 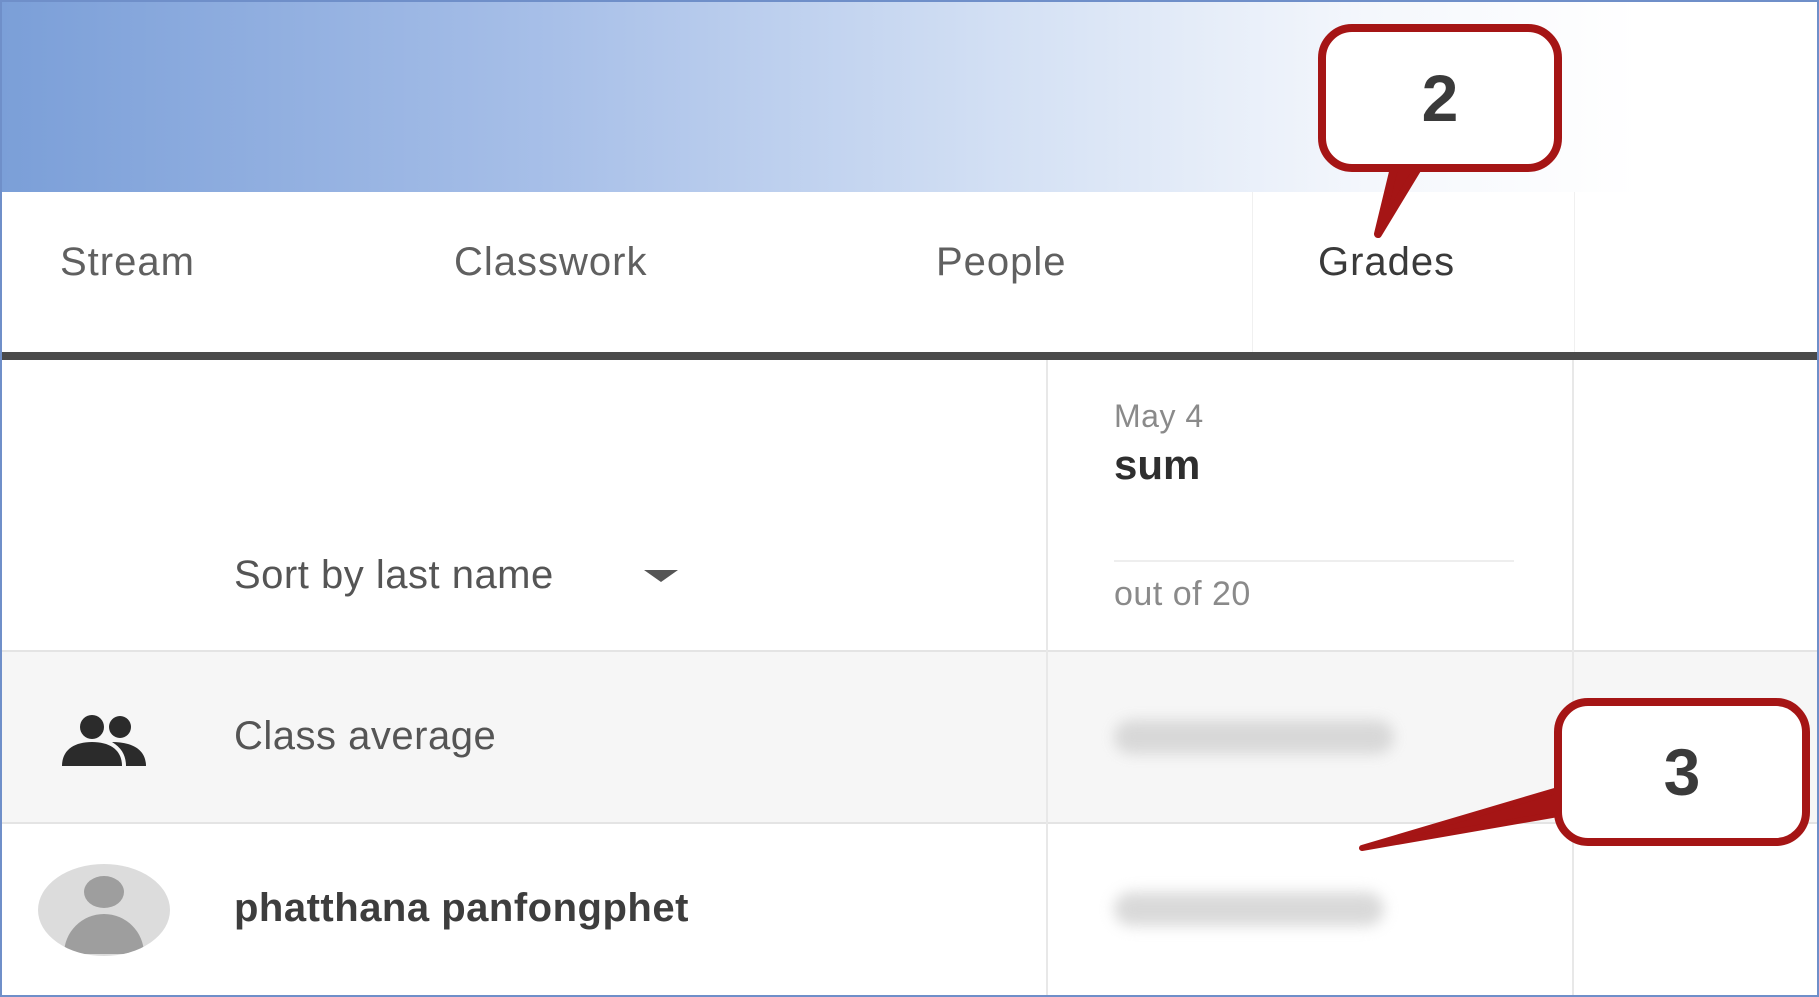 I want to click on callout-2-number: 2, so click(x=1440, y=98).